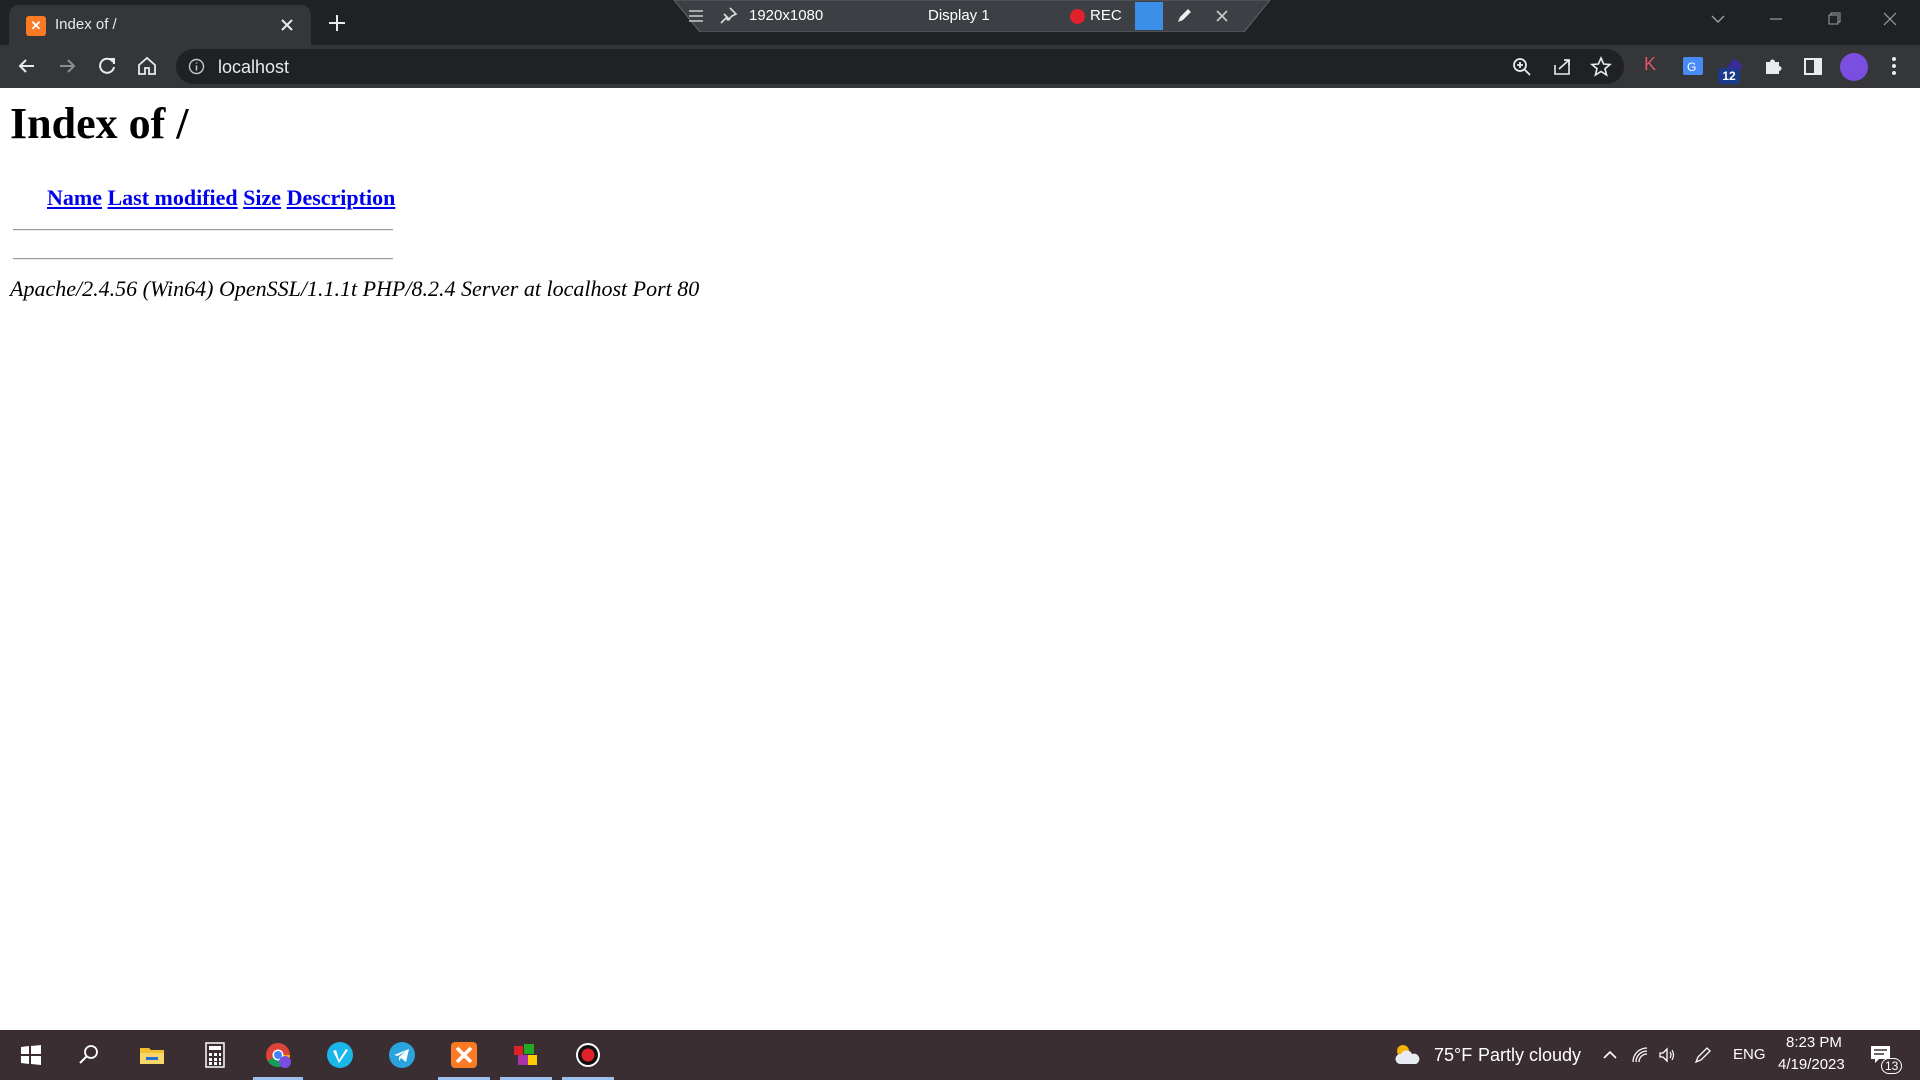  What do you see at coordinates (172, 197) in the screenshot?
I see `sort-by-last-modified-link: Last modified` at bounding box center [172, 197].